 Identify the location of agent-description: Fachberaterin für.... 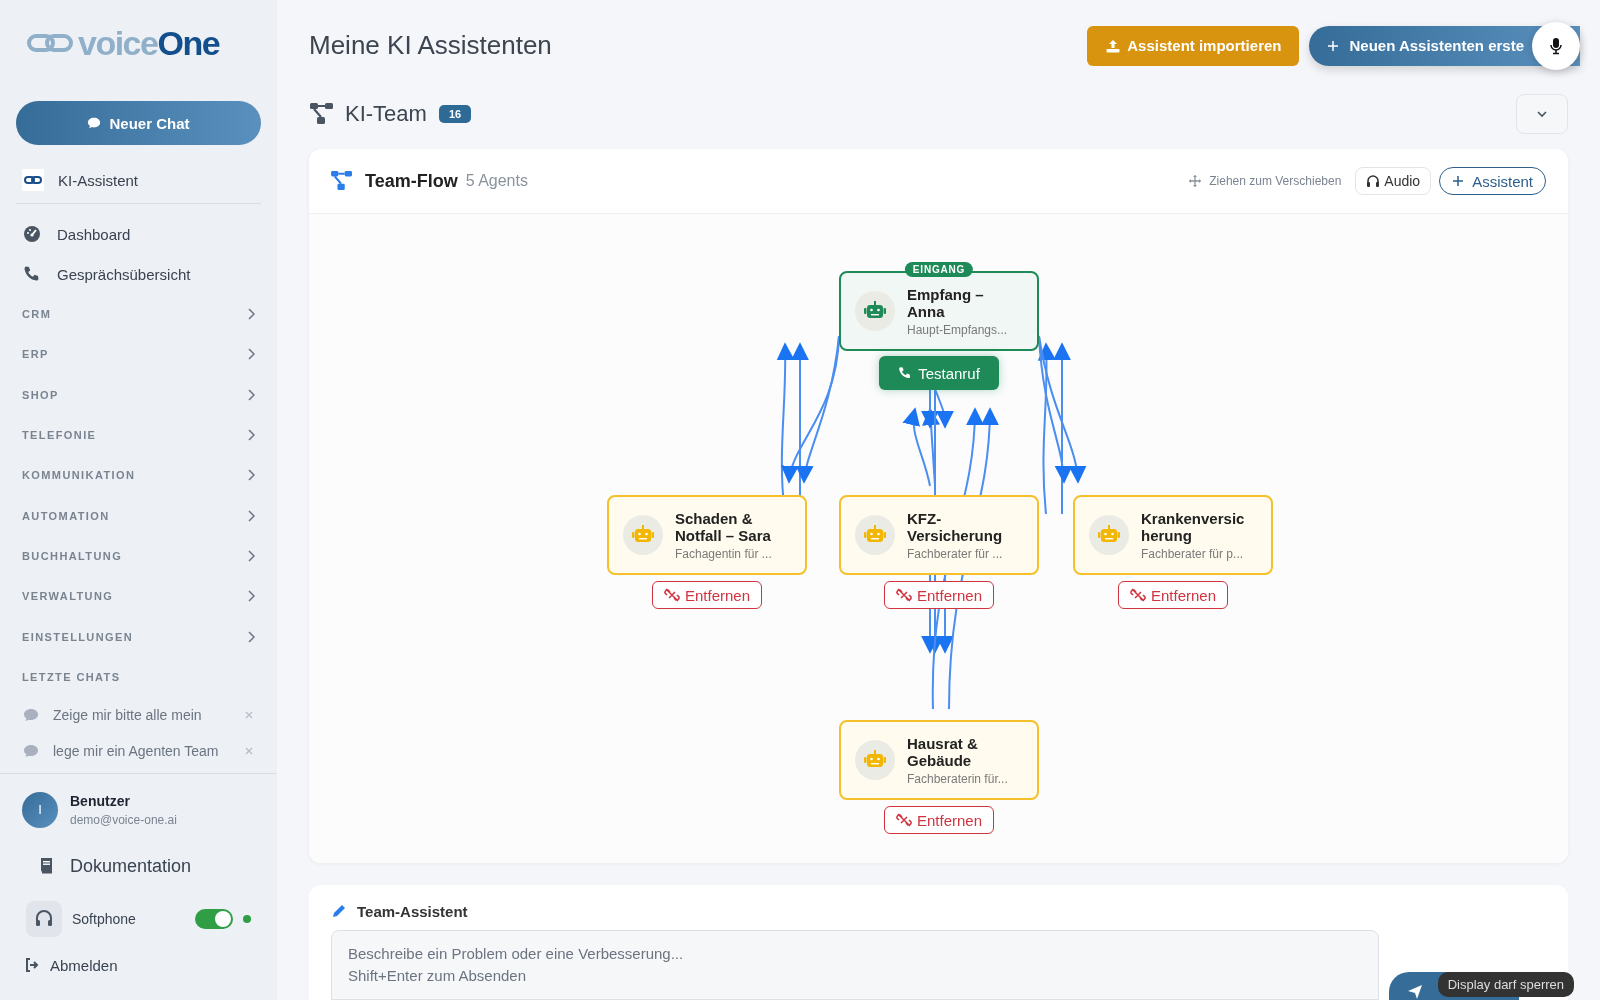
(958, 778).